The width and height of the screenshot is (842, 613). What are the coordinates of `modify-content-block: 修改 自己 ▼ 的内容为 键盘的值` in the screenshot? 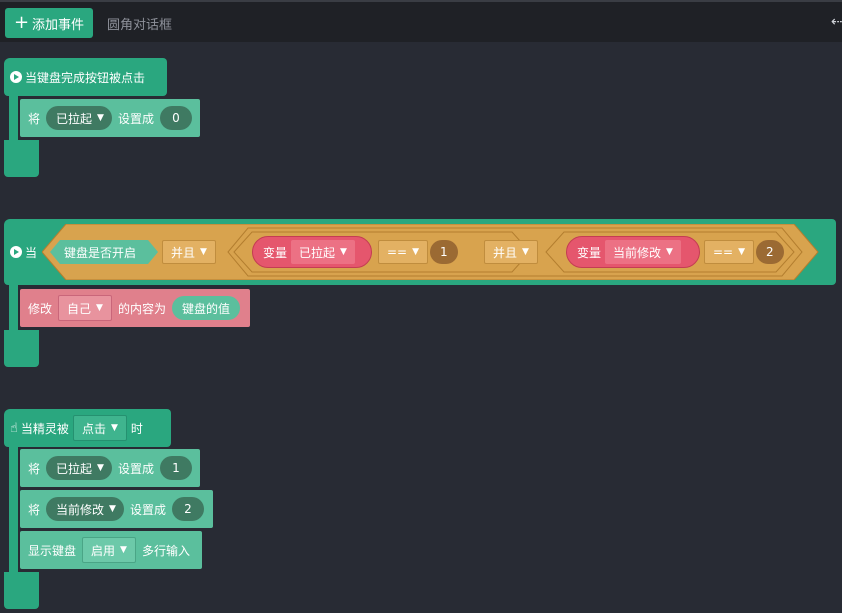 It's located at (135, 308).